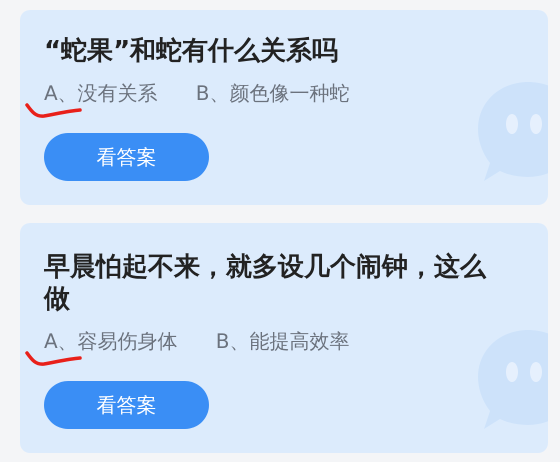 The width and height of the screenshot is (560, 462). Describe the element at coordinates (273, 100) in the screenshot. I see `answer-option: B、颜色像一种蛇` at that location.